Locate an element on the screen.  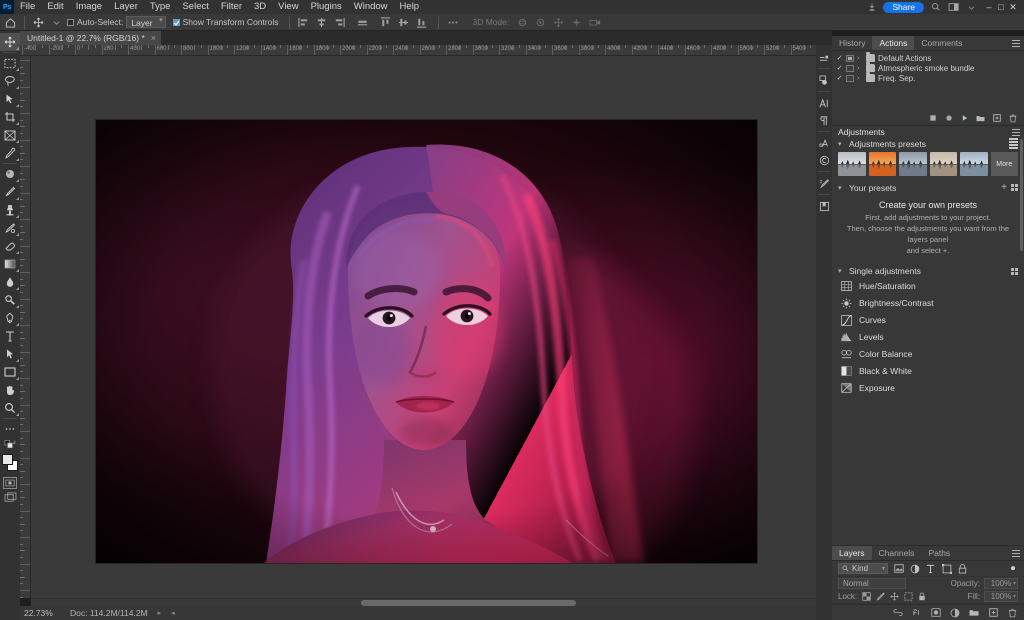
tab-layers: Layers is located at coordinates (852, 553).